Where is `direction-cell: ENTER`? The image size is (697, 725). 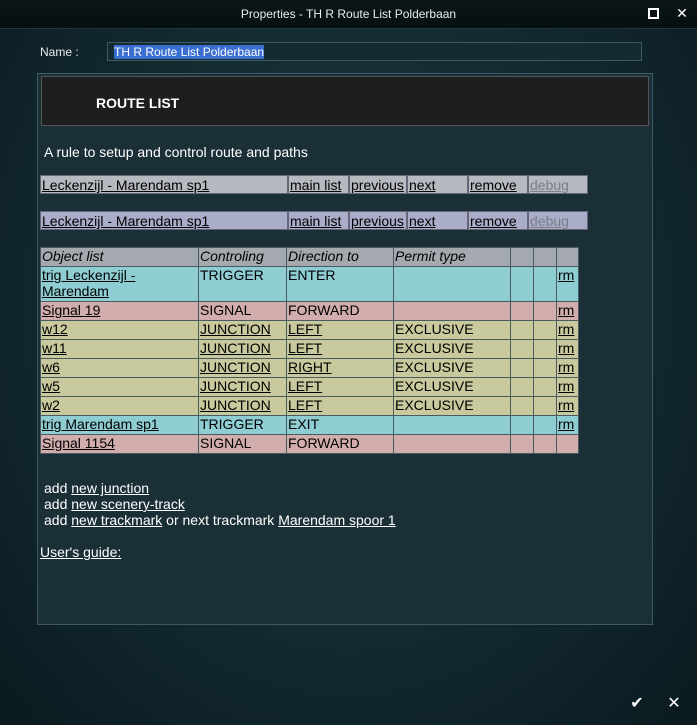
direction-cell: ENTER is located at coordinates (340, 284).